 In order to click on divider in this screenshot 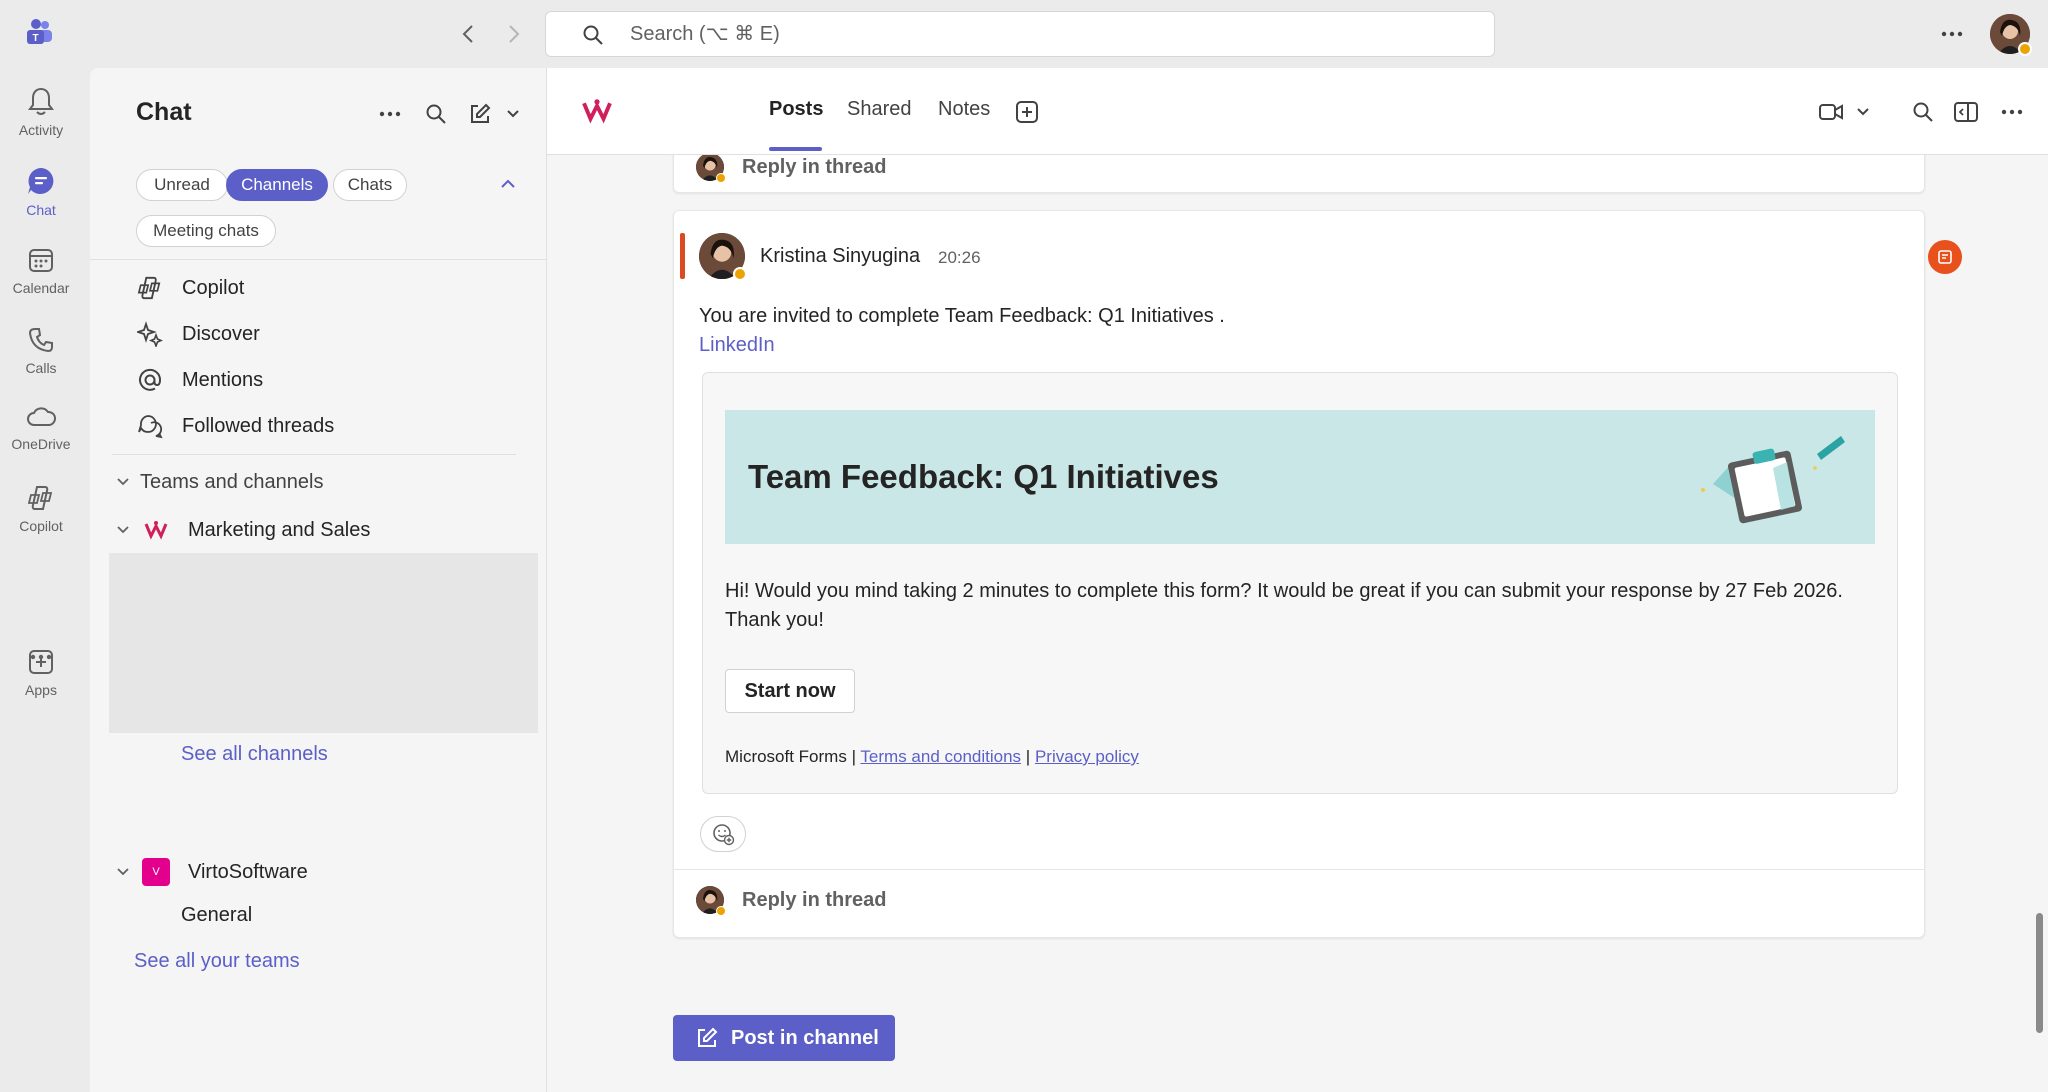, I will do `click(1299, 869)`.